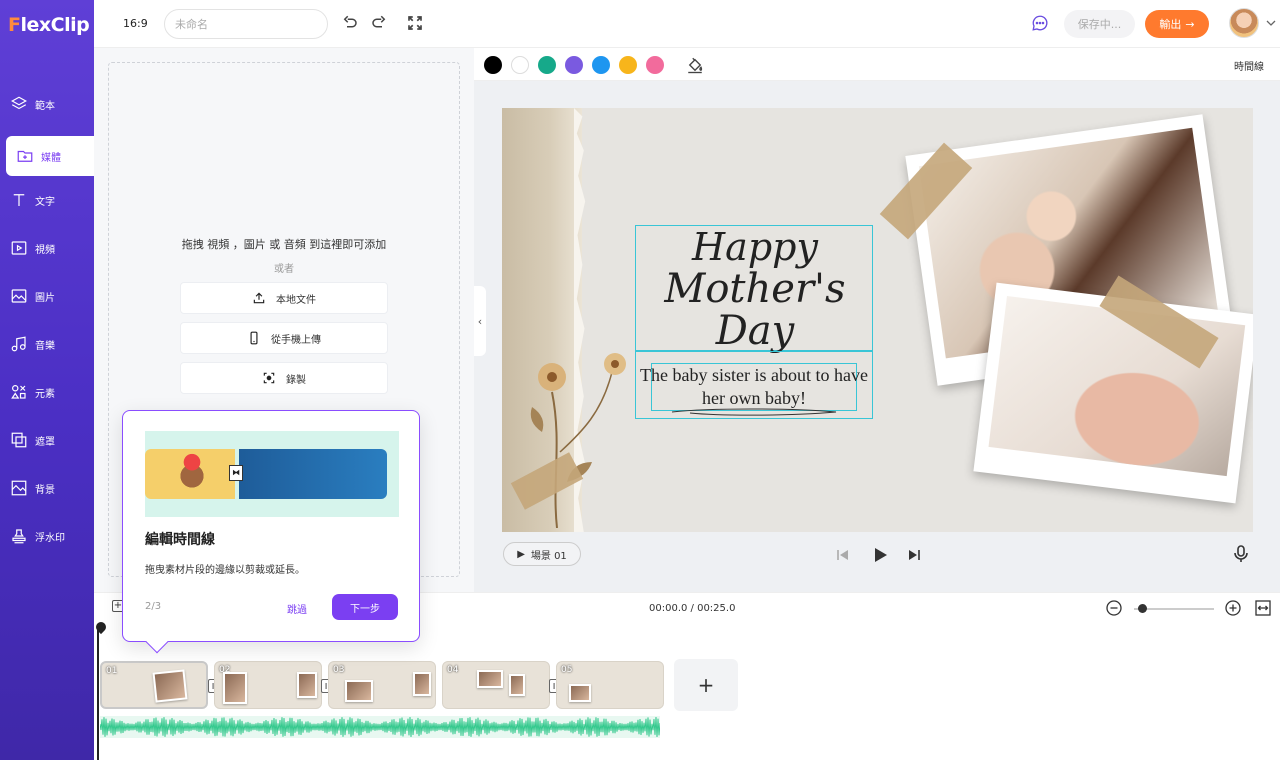 The image size is (1280, 760). What do you see at coordinates (655, 65) in the screenshot?
I see `color-swatch-pink` at bounding box center [655, 65].